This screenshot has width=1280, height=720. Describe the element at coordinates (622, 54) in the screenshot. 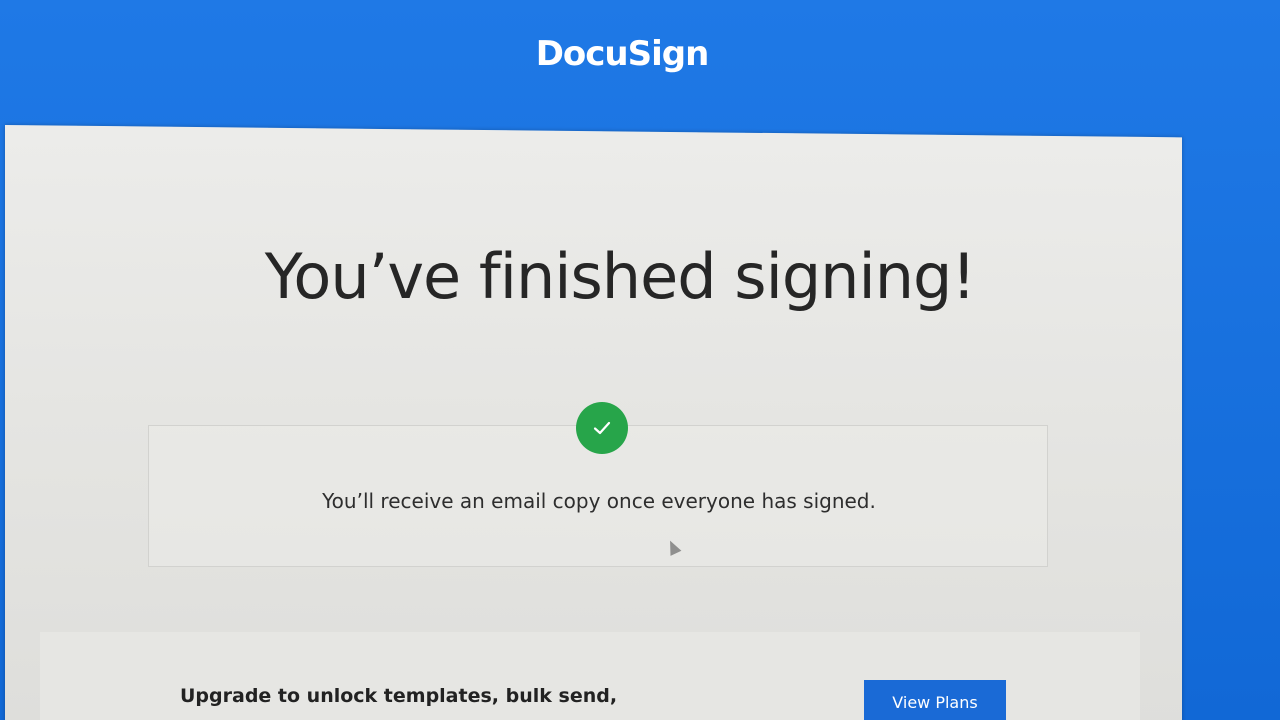

I see `docusign-logo: DocuSign` at that location.